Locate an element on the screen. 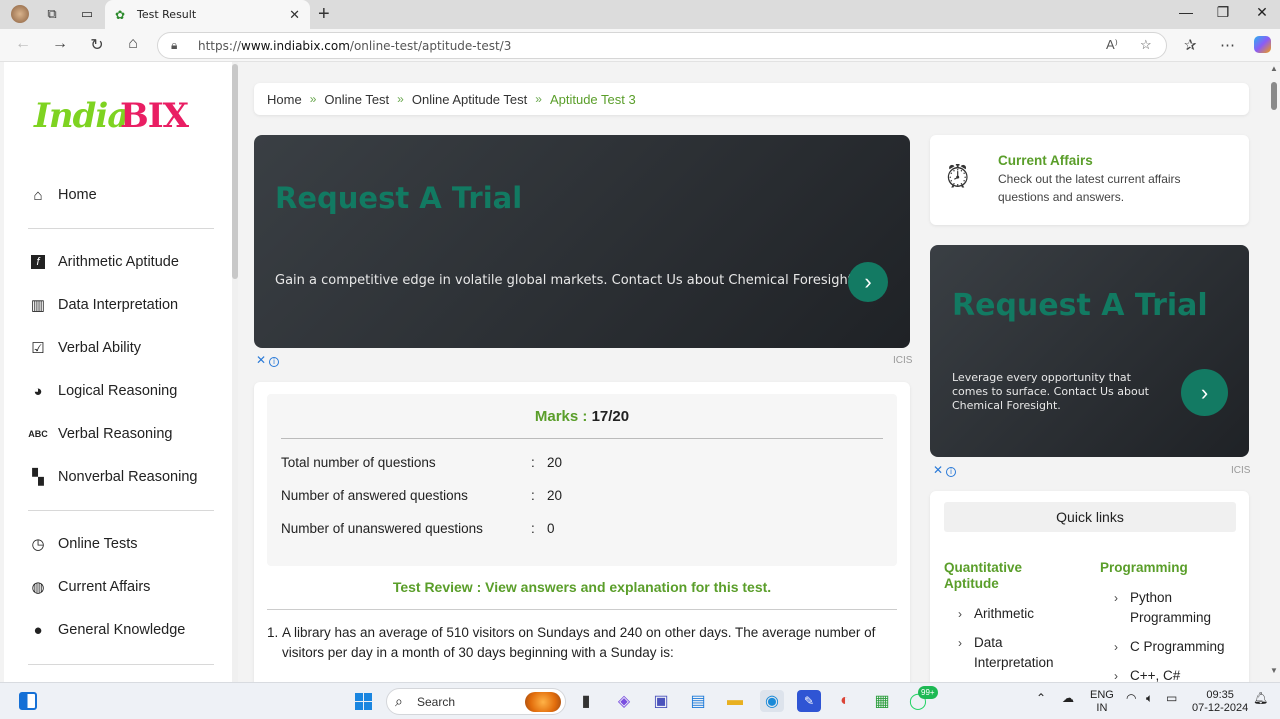  tab-close-icon: ✕ is located at coordinates (294, 15).